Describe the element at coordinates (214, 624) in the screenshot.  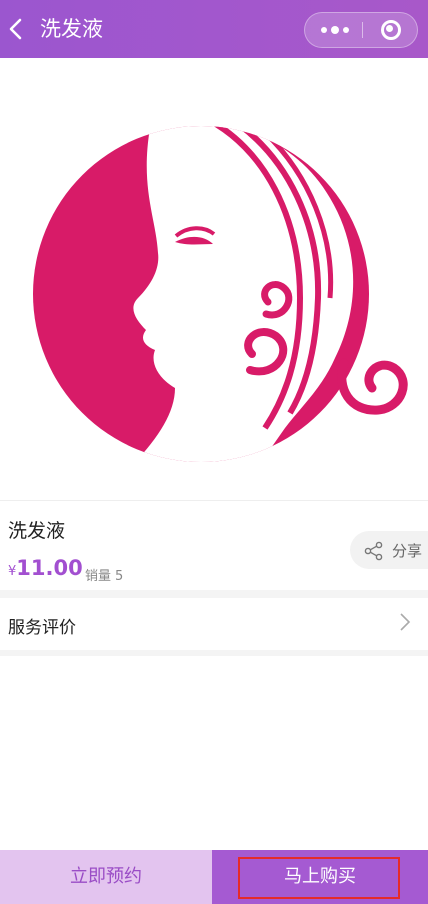
I see `service-review-row: 服务评价` at that location.